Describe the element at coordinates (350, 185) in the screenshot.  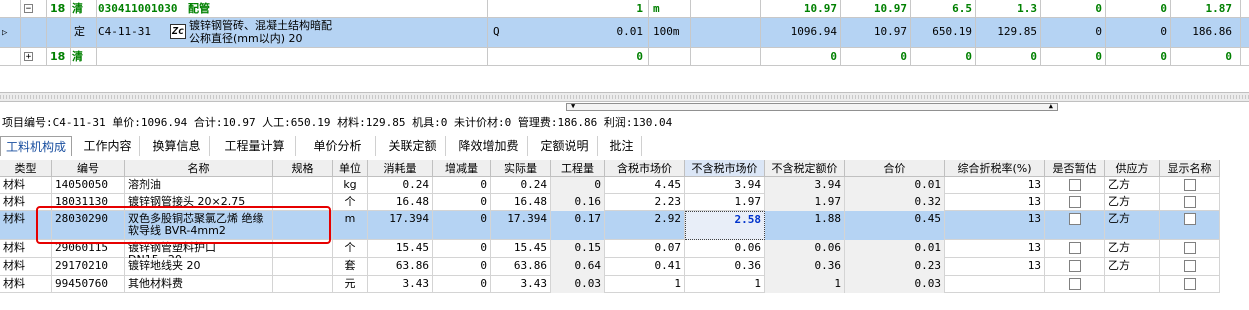
I see `cell-unit: kg` at that location.